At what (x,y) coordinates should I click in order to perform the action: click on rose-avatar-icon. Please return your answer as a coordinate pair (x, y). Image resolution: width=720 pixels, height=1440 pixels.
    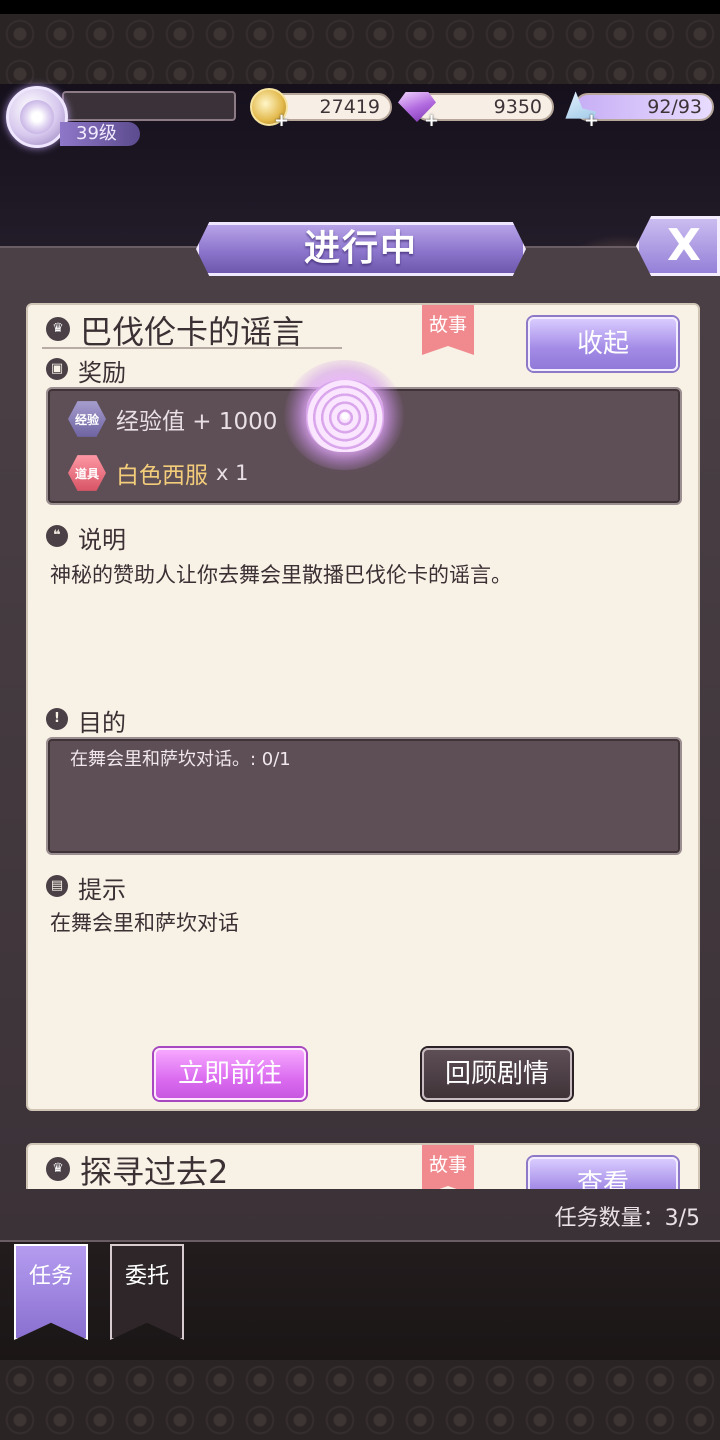
    Looking at the image, I should click on (37, 117).